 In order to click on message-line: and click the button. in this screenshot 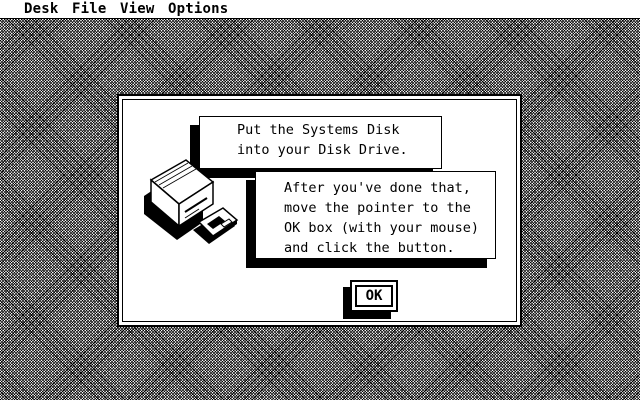, I will do `click(369, 248)`.